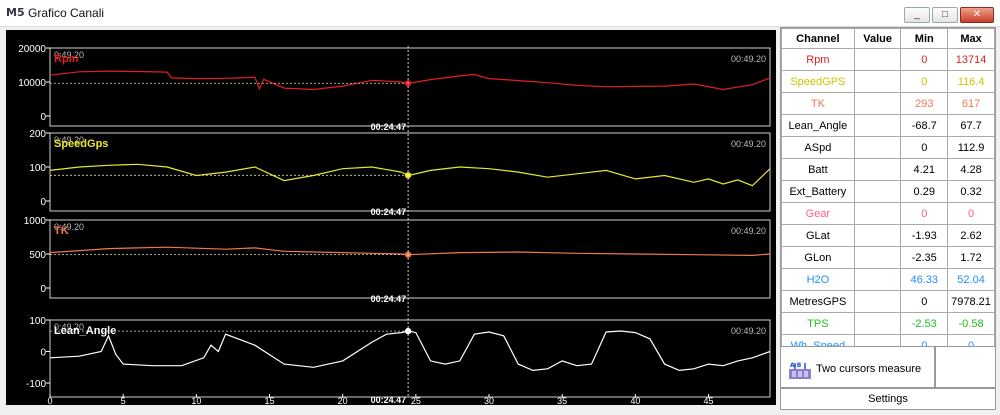 Image resolution: width=1000 pixels, height=415 pixels. What do you see at coordinates (562, 400) in the screenshot?
I see `x-tick-label: 35` at bounding box center [562, 400].